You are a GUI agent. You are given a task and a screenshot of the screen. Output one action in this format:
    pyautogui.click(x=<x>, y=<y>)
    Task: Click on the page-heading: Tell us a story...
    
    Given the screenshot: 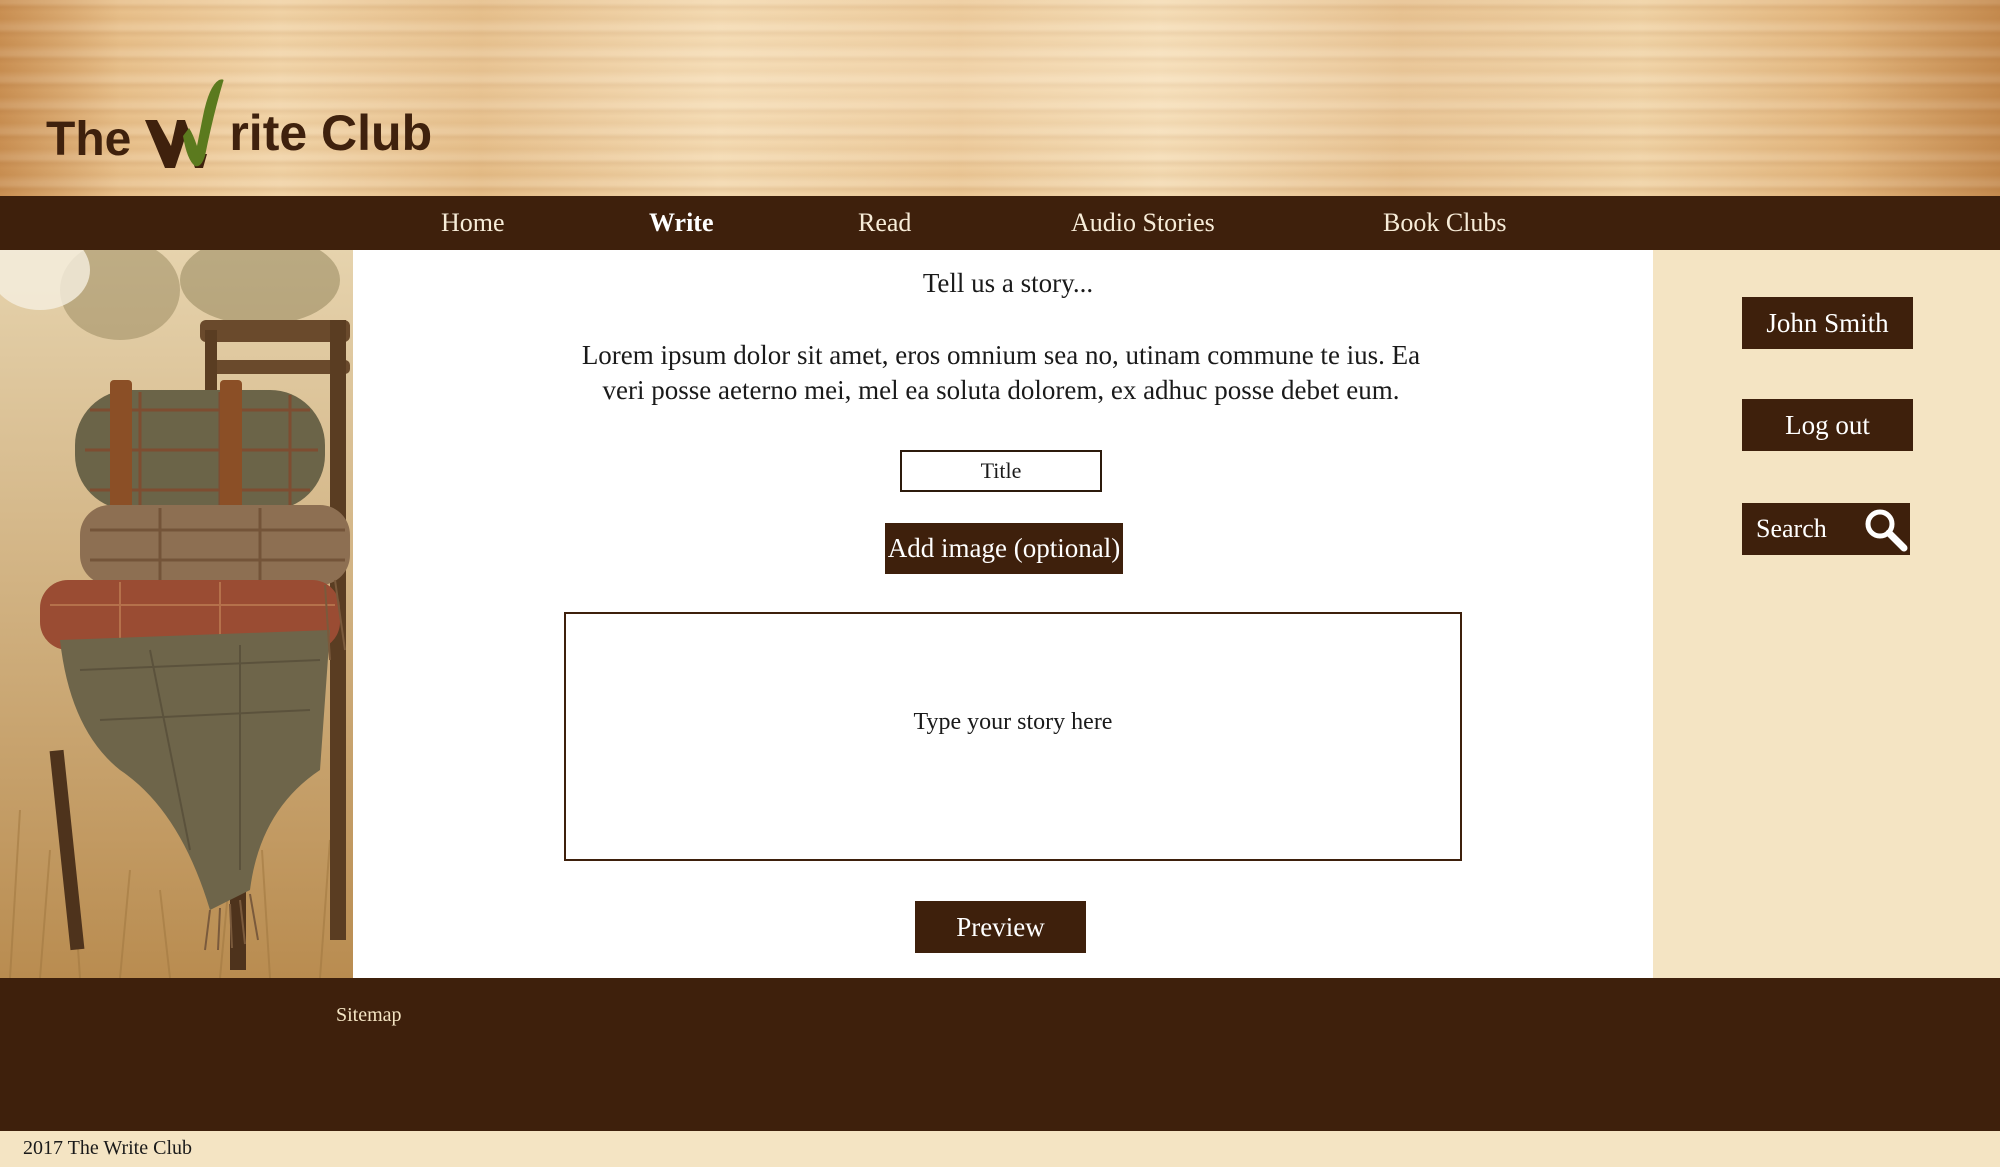 What is the action you would take?
    pyautogui.click(x=1008, y=283)
    